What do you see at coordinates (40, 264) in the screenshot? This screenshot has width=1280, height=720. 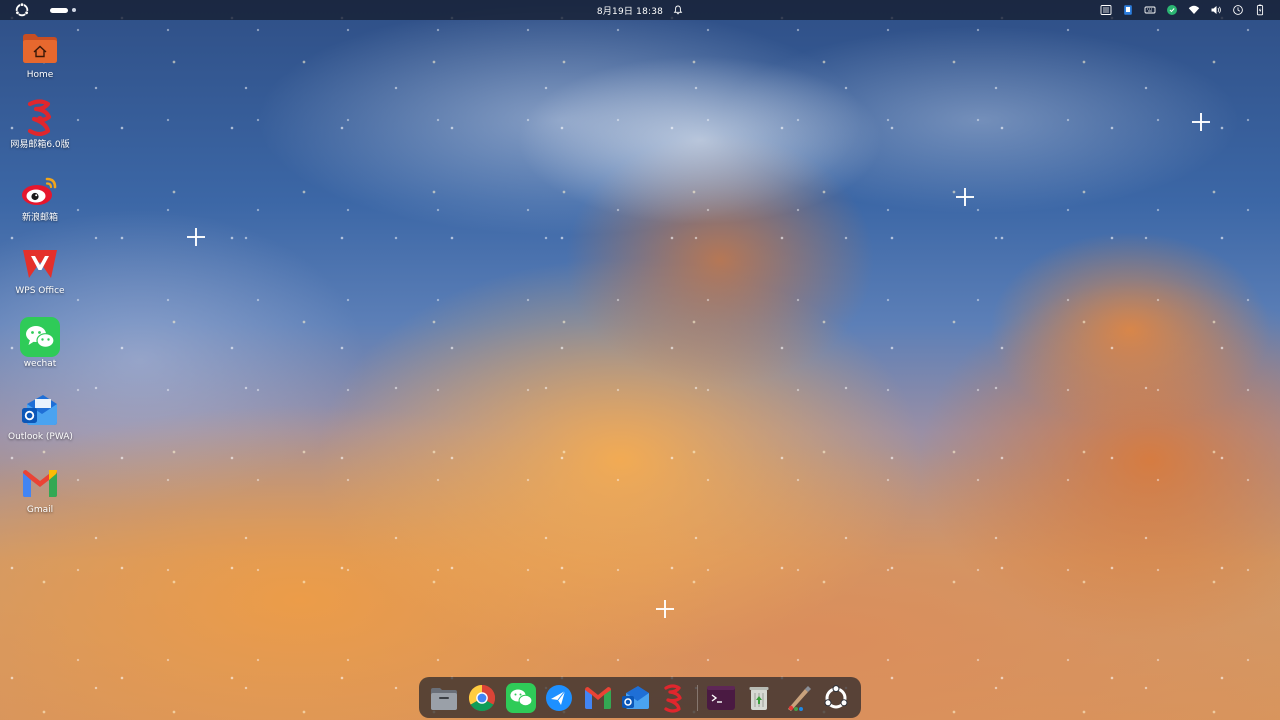 I see `wps-office-icon` at bounding box center [40, 264].